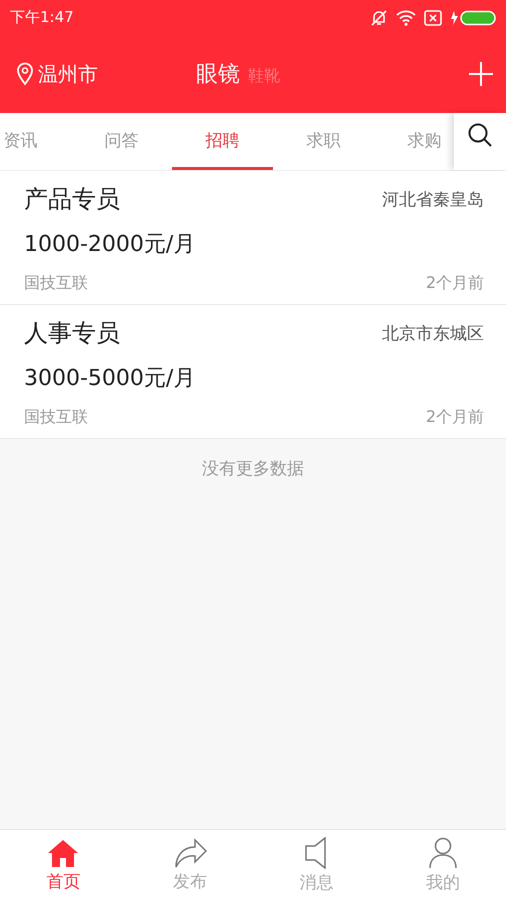 This screenshot has height=900, width=506. Describe the element at coordinates (480, 135) in the screenshot. I see `search-icon` at that location.